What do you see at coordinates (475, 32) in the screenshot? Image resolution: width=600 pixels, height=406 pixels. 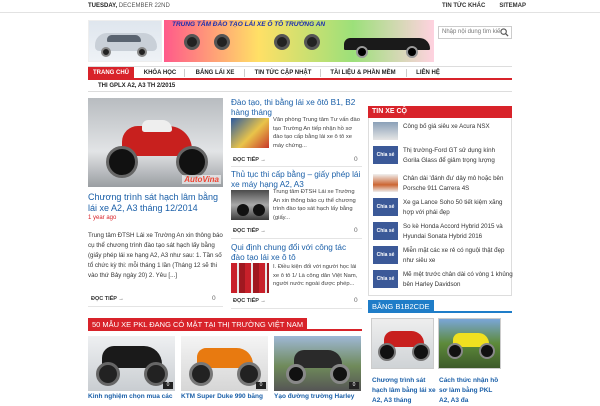 I see `search-input: Nhập nội dung tìm kiế` at bounding box center [475, 32].